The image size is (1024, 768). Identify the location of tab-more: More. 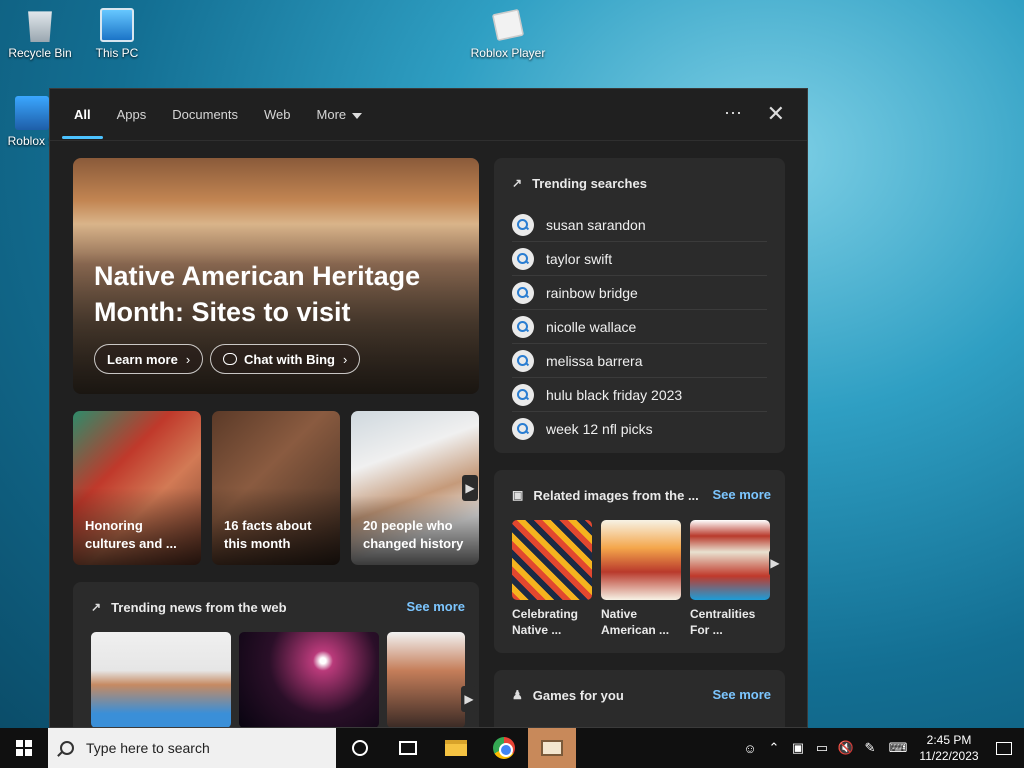
(340, 115).